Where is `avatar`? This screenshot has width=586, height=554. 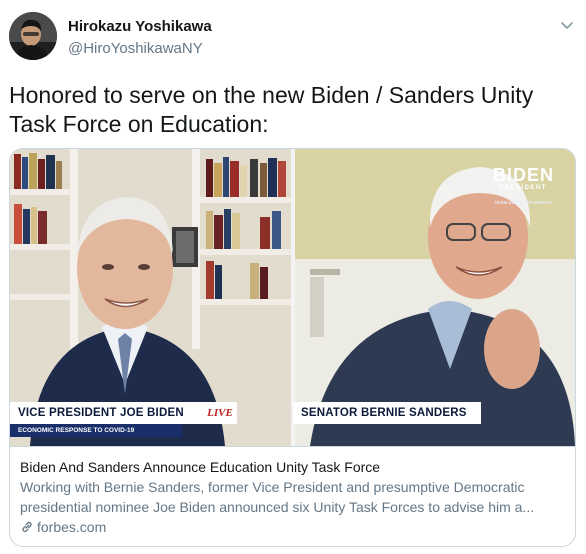
avatar is located at coordinates (33, 36).